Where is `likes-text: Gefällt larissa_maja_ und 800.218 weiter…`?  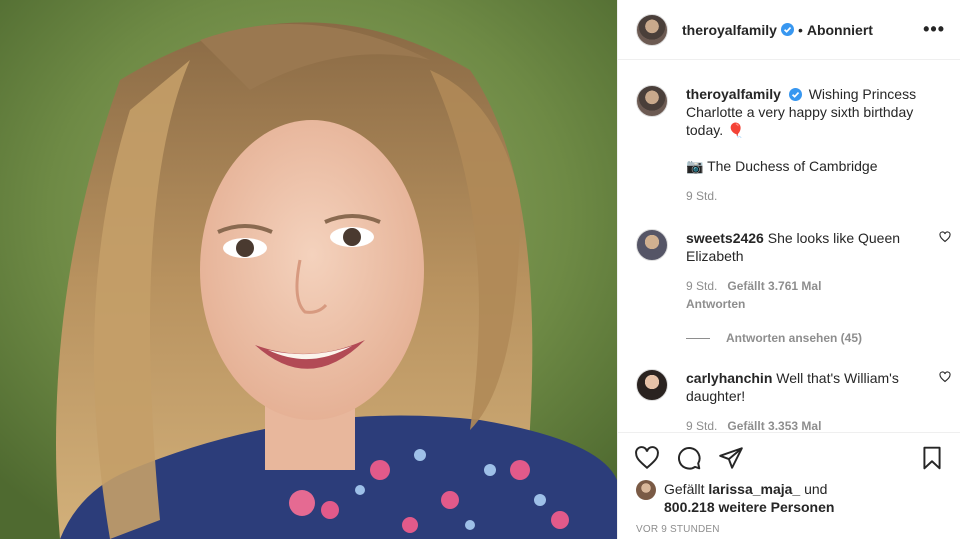
likes-text: Gefällt larissa_maja_ und 800.218 weiter… is located at coordinates (749, 498).